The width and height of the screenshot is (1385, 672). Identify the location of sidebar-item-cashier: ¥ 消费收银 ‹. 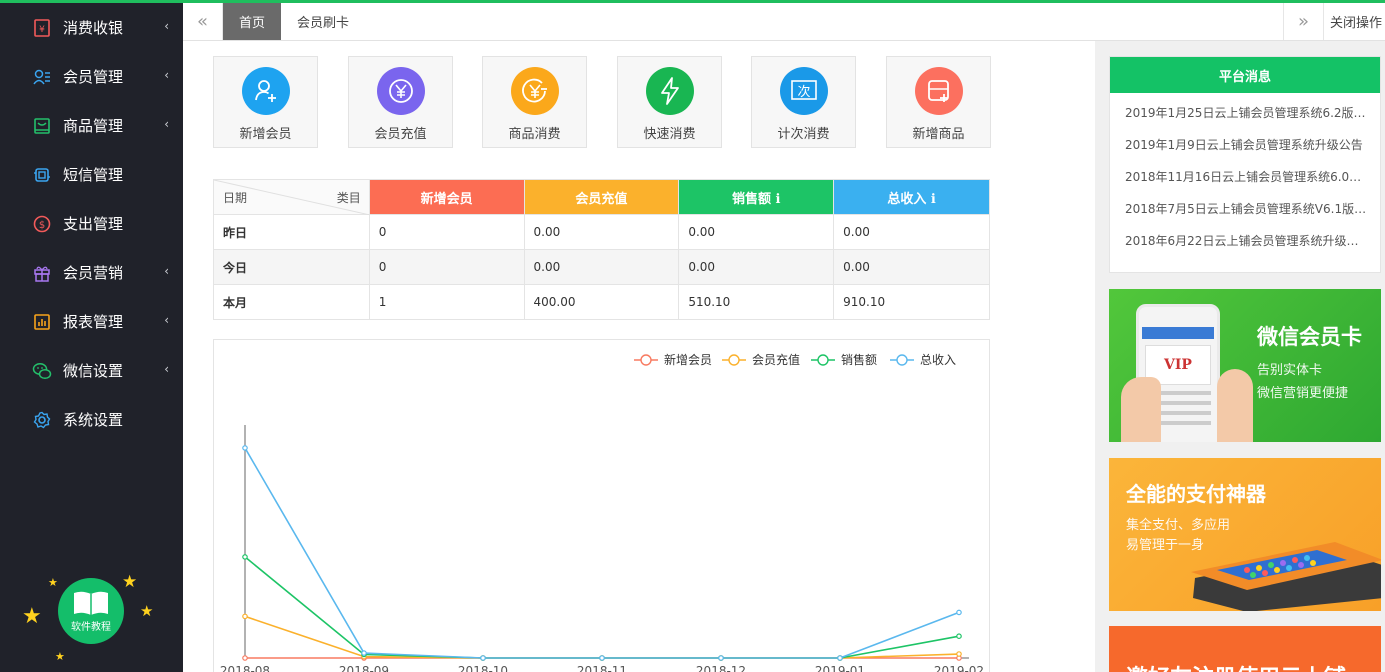
(91, 27).